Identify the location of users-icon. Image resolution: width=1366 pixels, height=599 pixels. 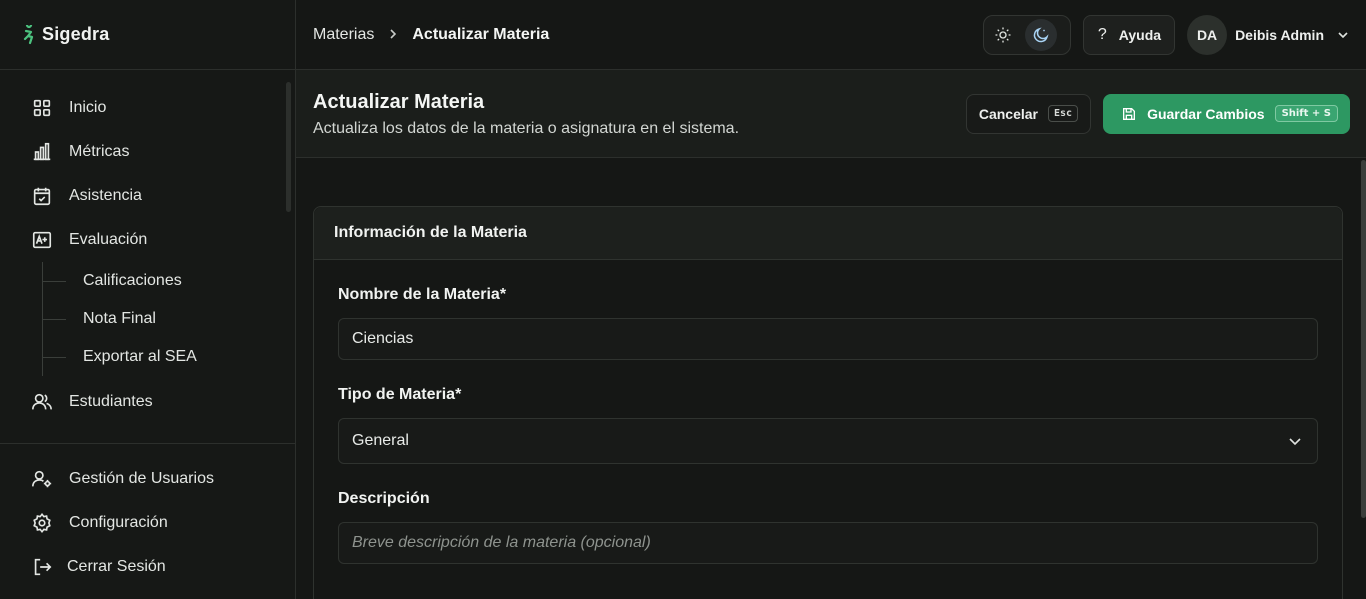
(42, 401).